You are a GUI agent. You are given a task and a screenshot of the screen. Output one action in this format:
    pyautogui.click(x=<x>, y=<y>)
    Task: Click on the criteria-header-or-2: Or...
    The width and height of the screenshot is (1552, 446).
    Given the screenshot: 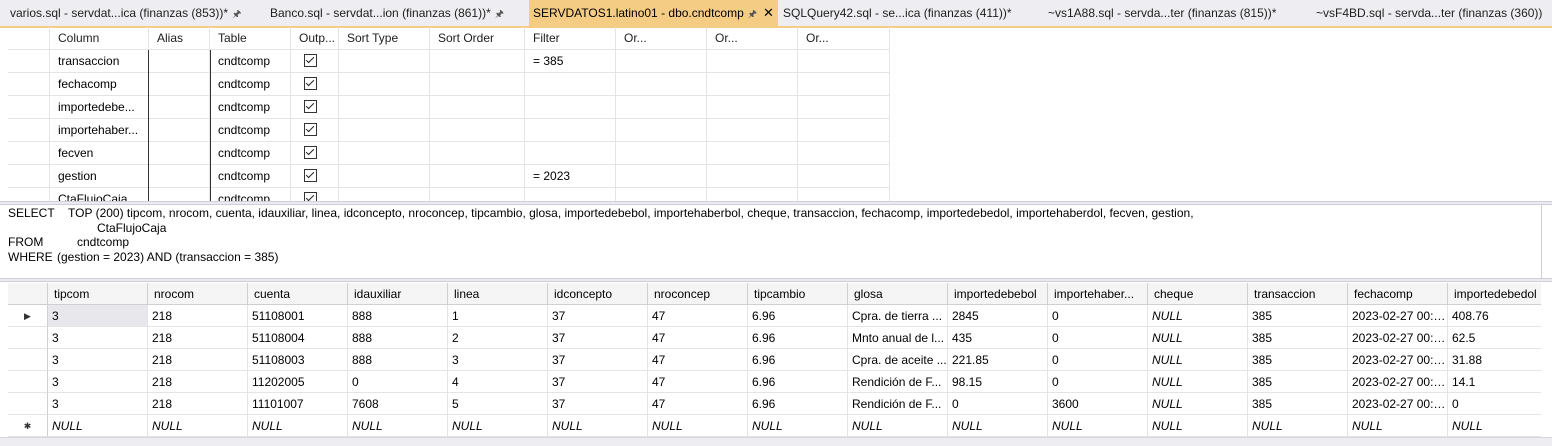 What is the action you would take?
    pyautogui.click(x=752, y=38)
    